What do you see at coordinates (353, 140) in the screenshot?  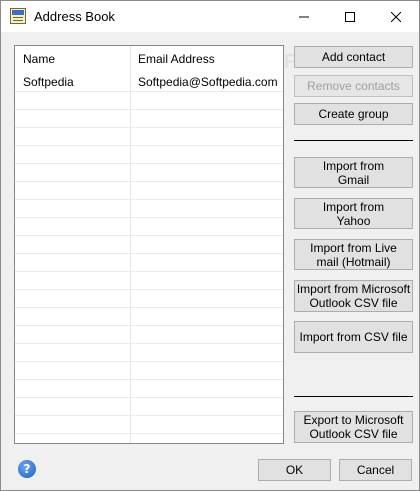 I see `separator-top` at bounding box center [353, 140].